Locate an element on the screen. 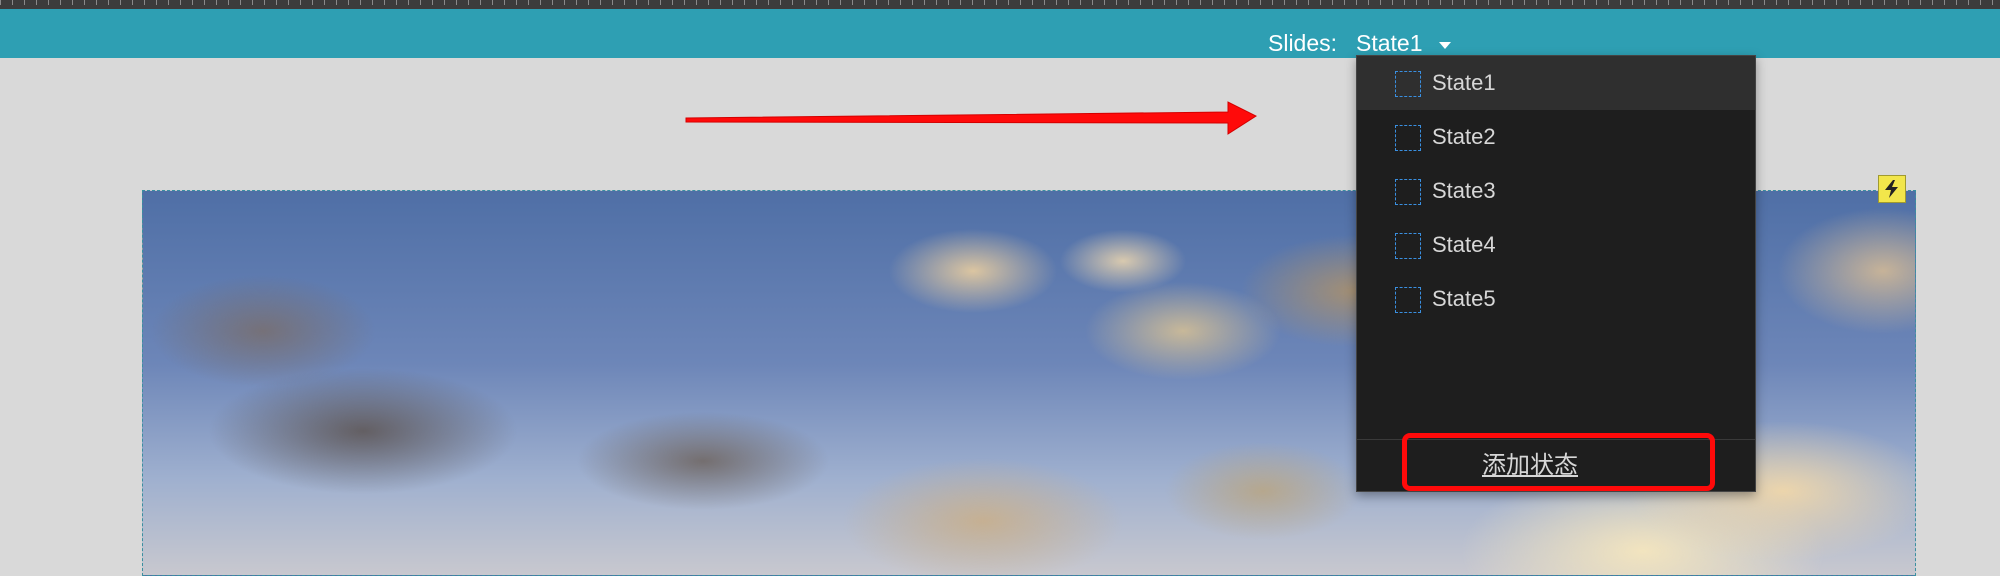 The height and width of the screenshot is (576, 2000). interaction-badge is located at coordinates (1892, 189).